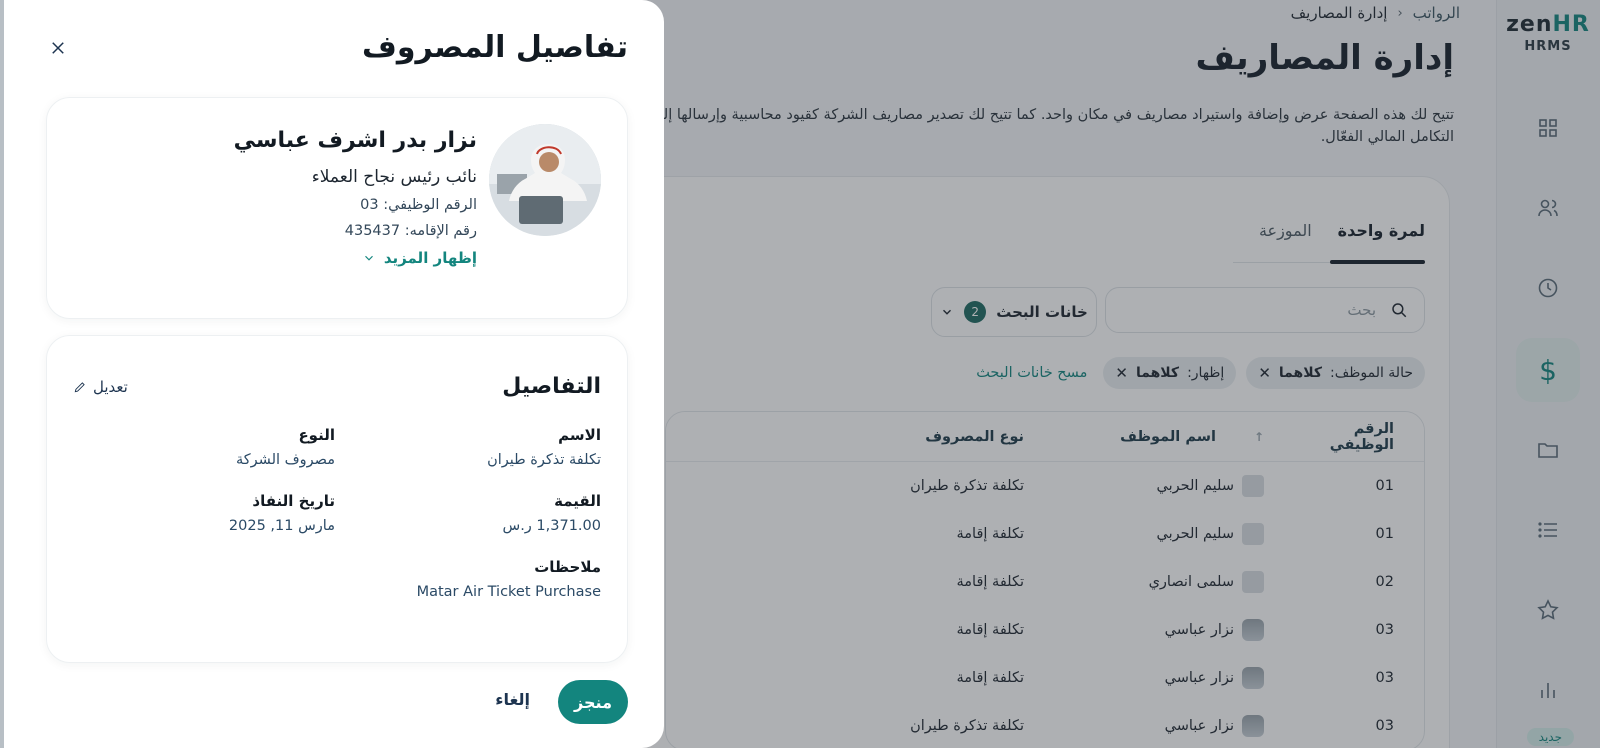  Describe the element at coordinates (293, 501) in the screenshot. I see `field-effective-date-label: تاريخ النفاذ` at that location.